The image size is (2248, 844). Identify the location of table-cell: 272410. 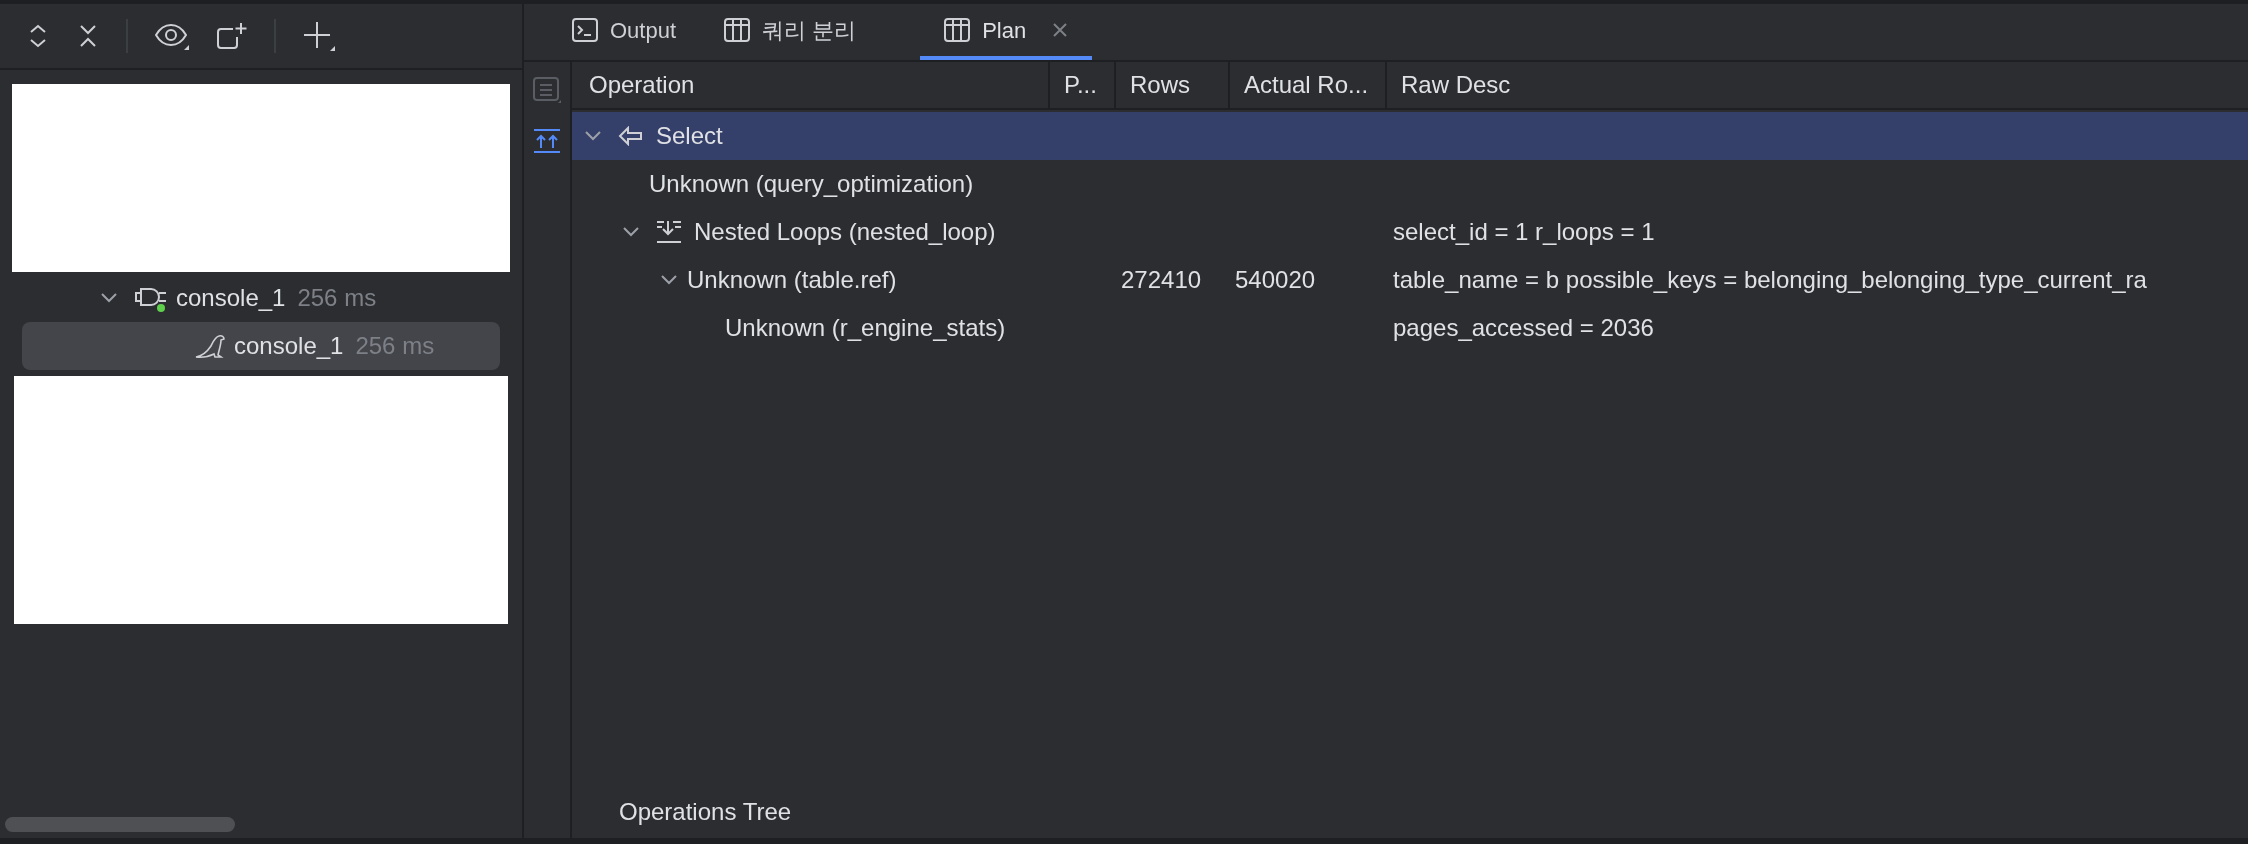
(1161, 279).